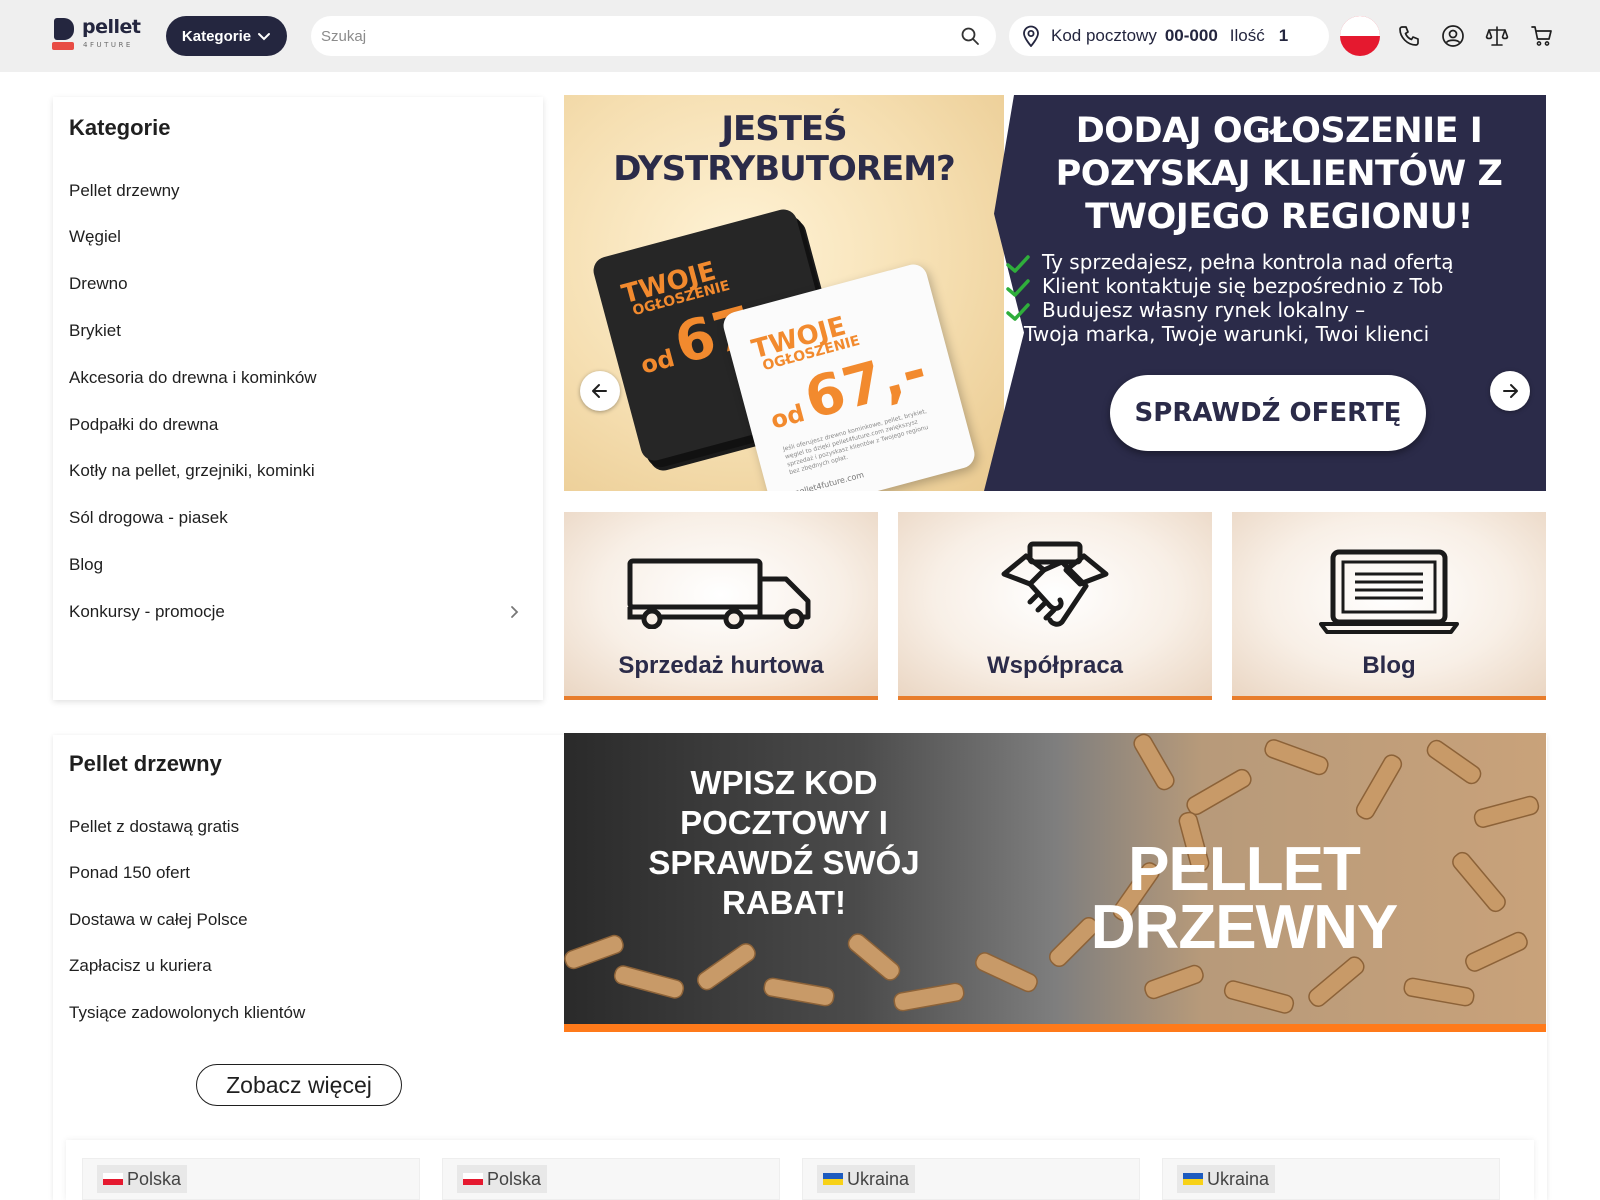 This screenshot has width=1600, height=1200. Describe the element at coordinates (721, 665) in the screenshot. I see `tile-wholesale-label: Sprzedaż hurtowa` at that location.